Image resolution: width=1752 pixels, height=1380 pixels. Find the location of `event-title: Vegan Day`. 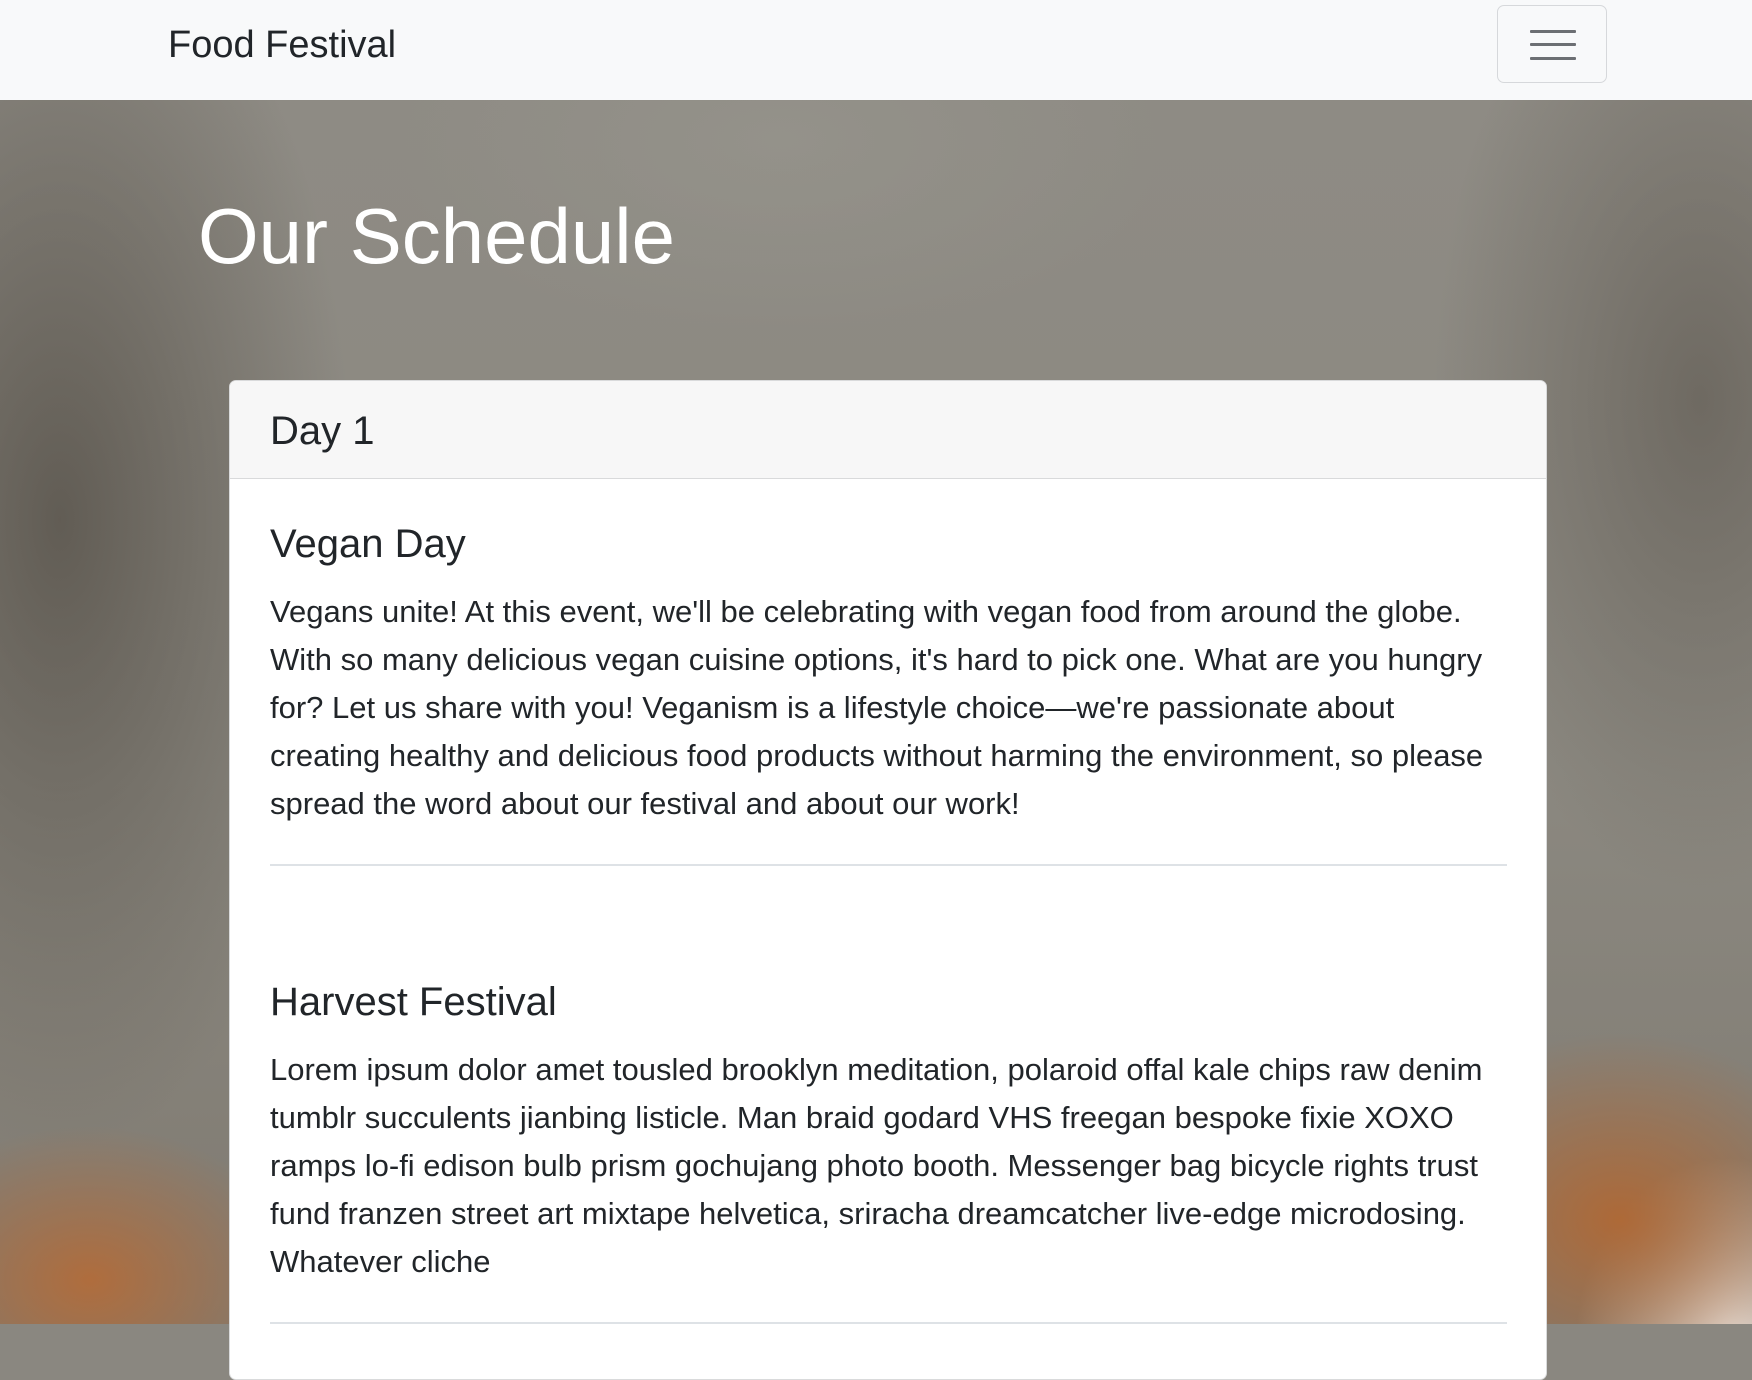

event-title: Vegan Day is located at coordinates (368, 544).